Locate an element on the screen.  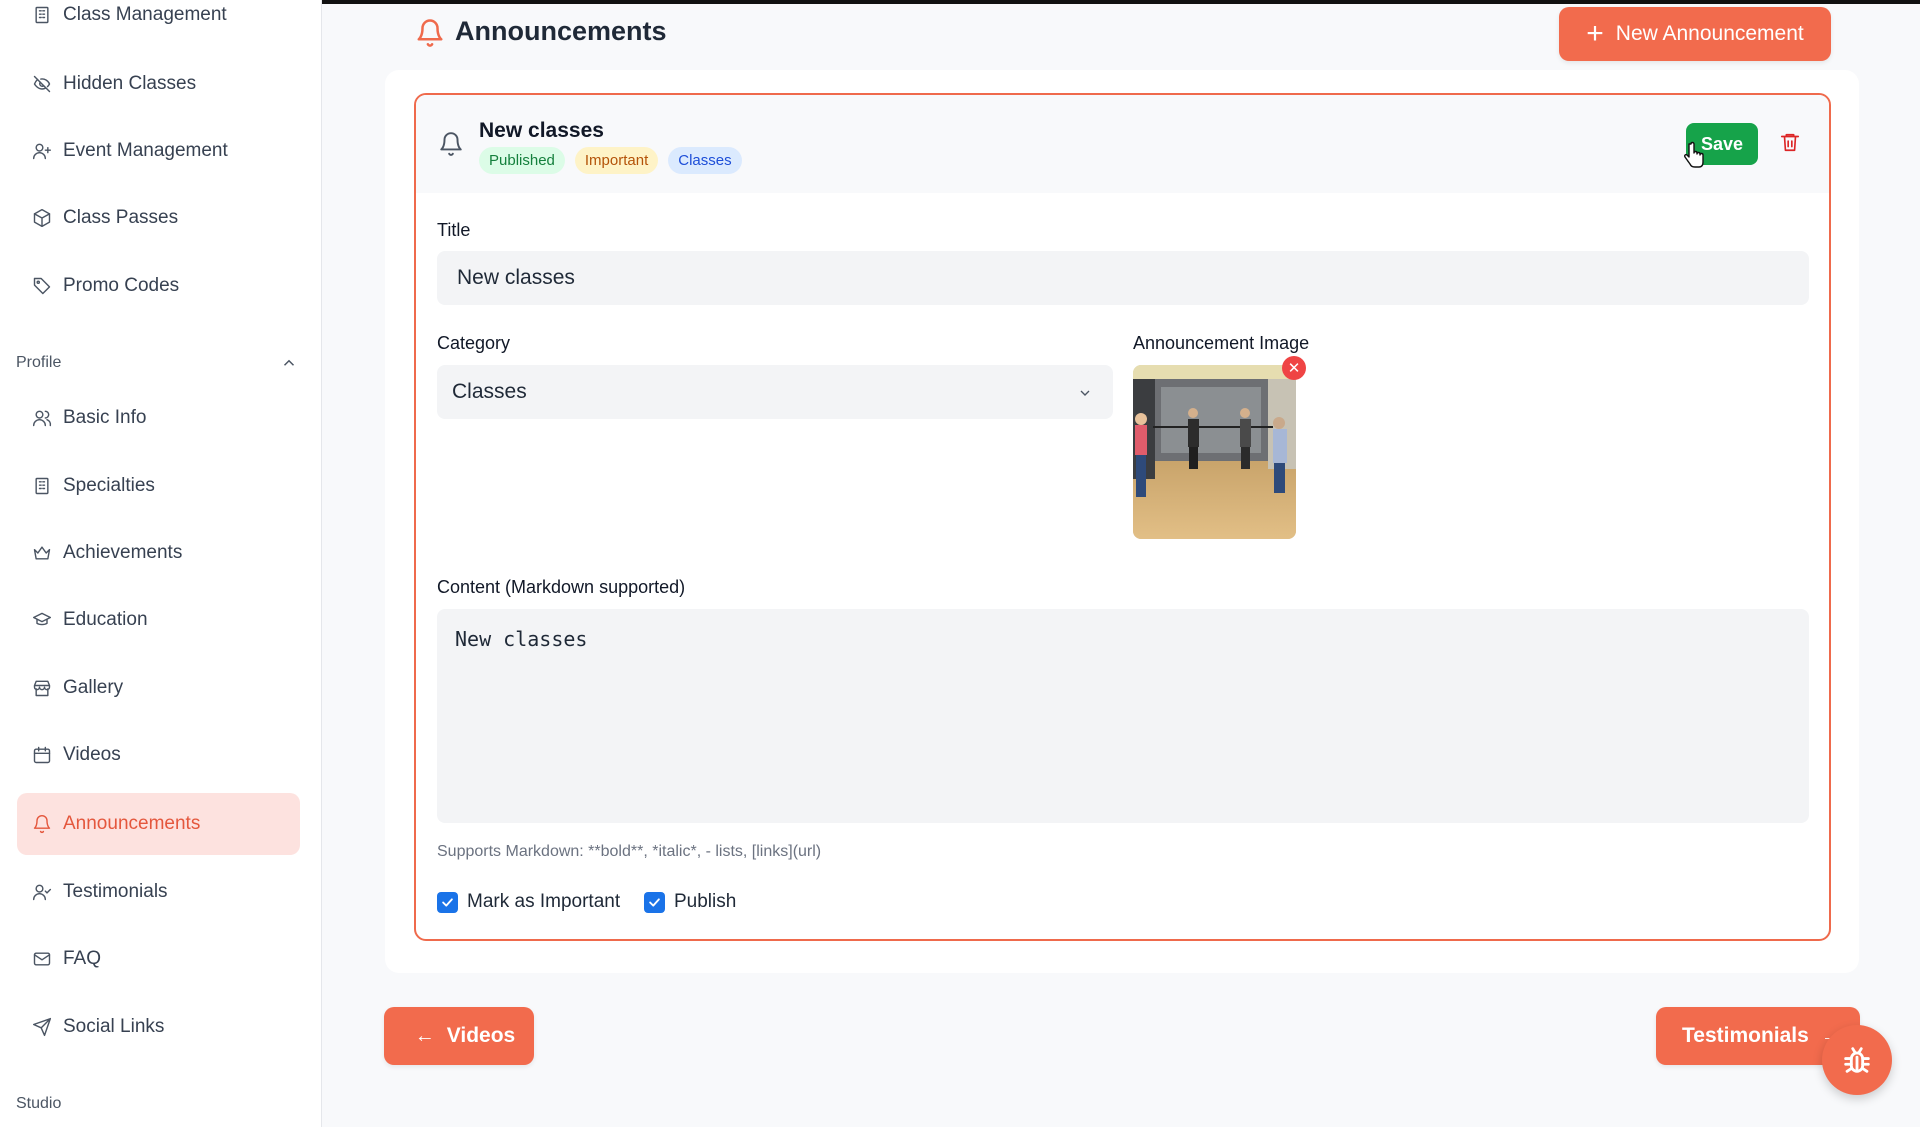
chevron-up-icon is located at coordinates (290, 364).